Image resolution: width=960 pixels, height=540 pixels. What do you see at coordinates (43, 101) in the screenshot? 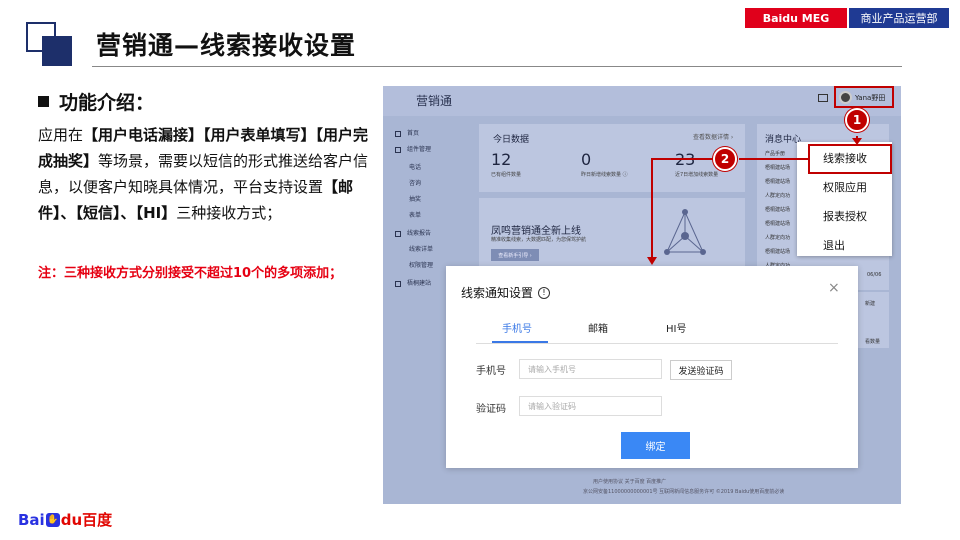
I see `square-bullet-icon` at bounding box center [43, 101].